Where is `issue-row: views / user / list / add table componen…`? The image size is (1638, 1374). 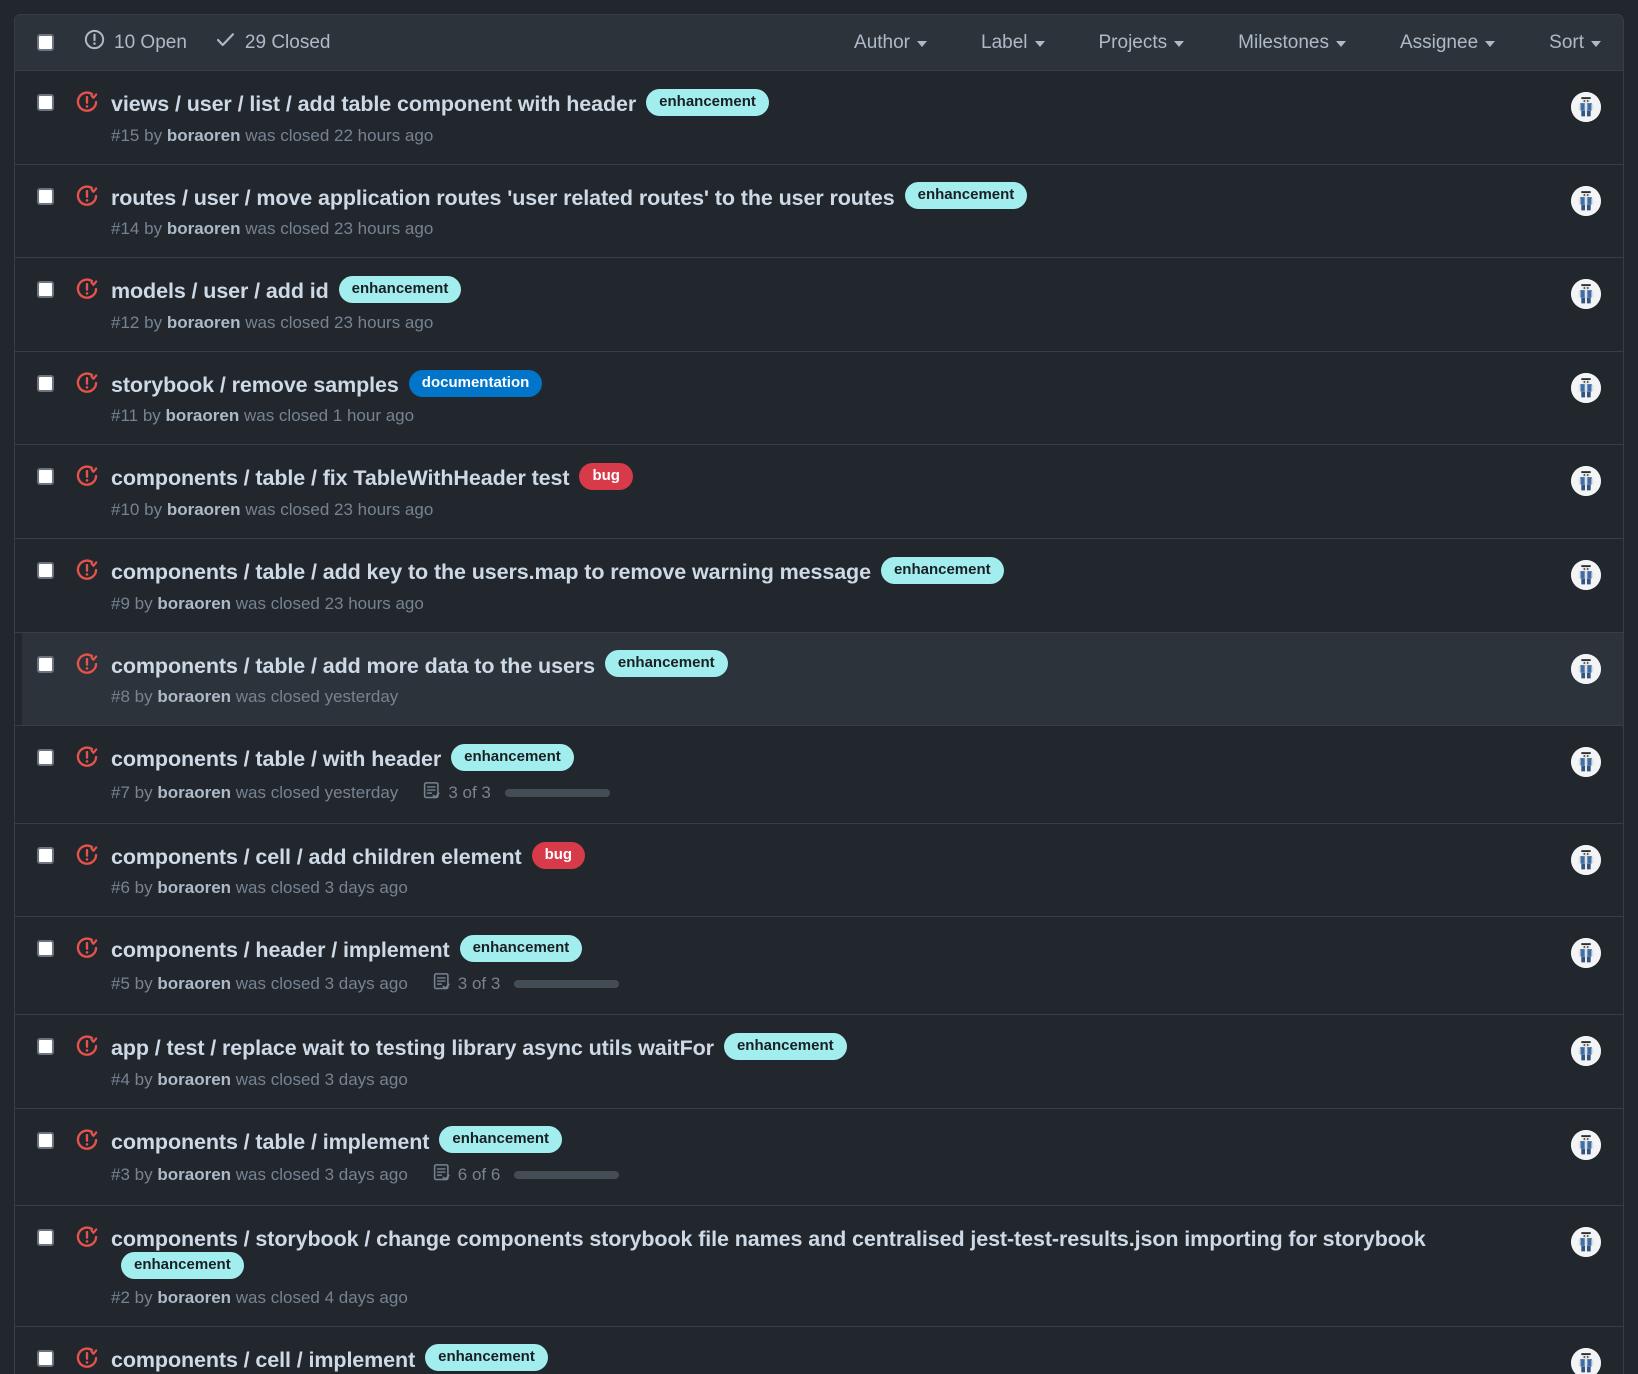 issue-row: views / user / list / add table componen… is located at coordinates (819, 118).